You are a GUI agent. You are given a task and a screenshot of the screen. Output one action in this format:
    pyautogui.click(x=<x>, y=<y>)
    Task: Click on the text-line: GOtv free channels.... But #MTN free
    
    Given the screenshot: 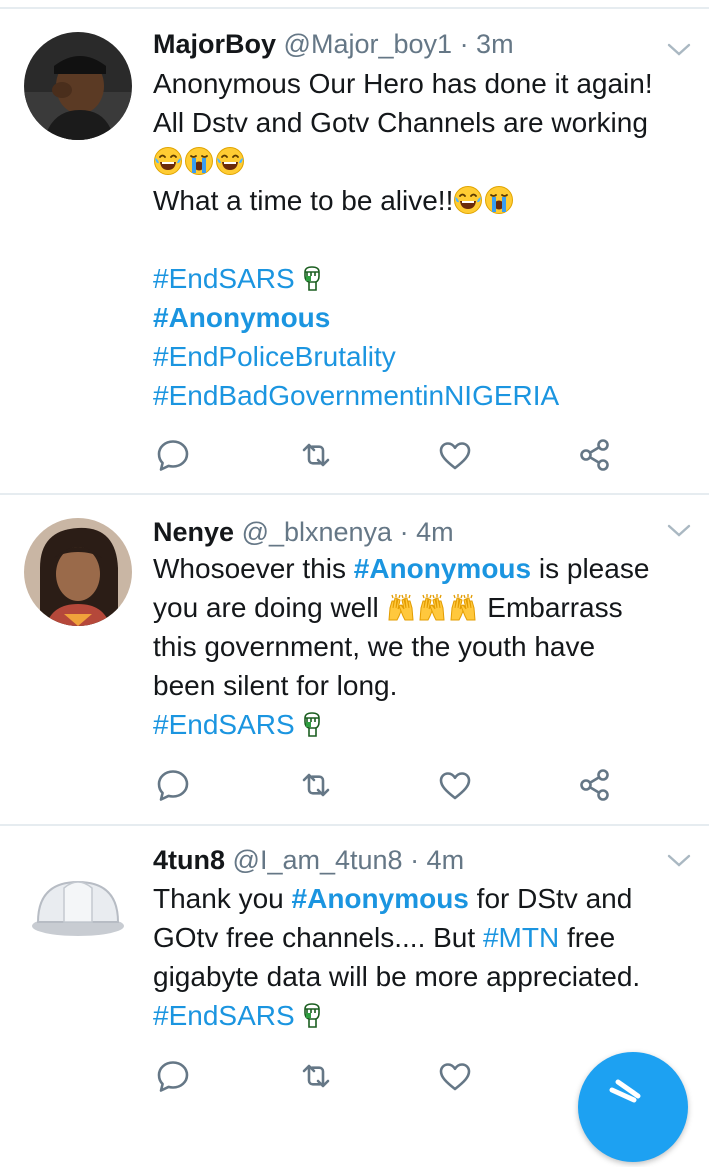 What is the action you would take?
    pyautogui.click(x=425, y=937)
    